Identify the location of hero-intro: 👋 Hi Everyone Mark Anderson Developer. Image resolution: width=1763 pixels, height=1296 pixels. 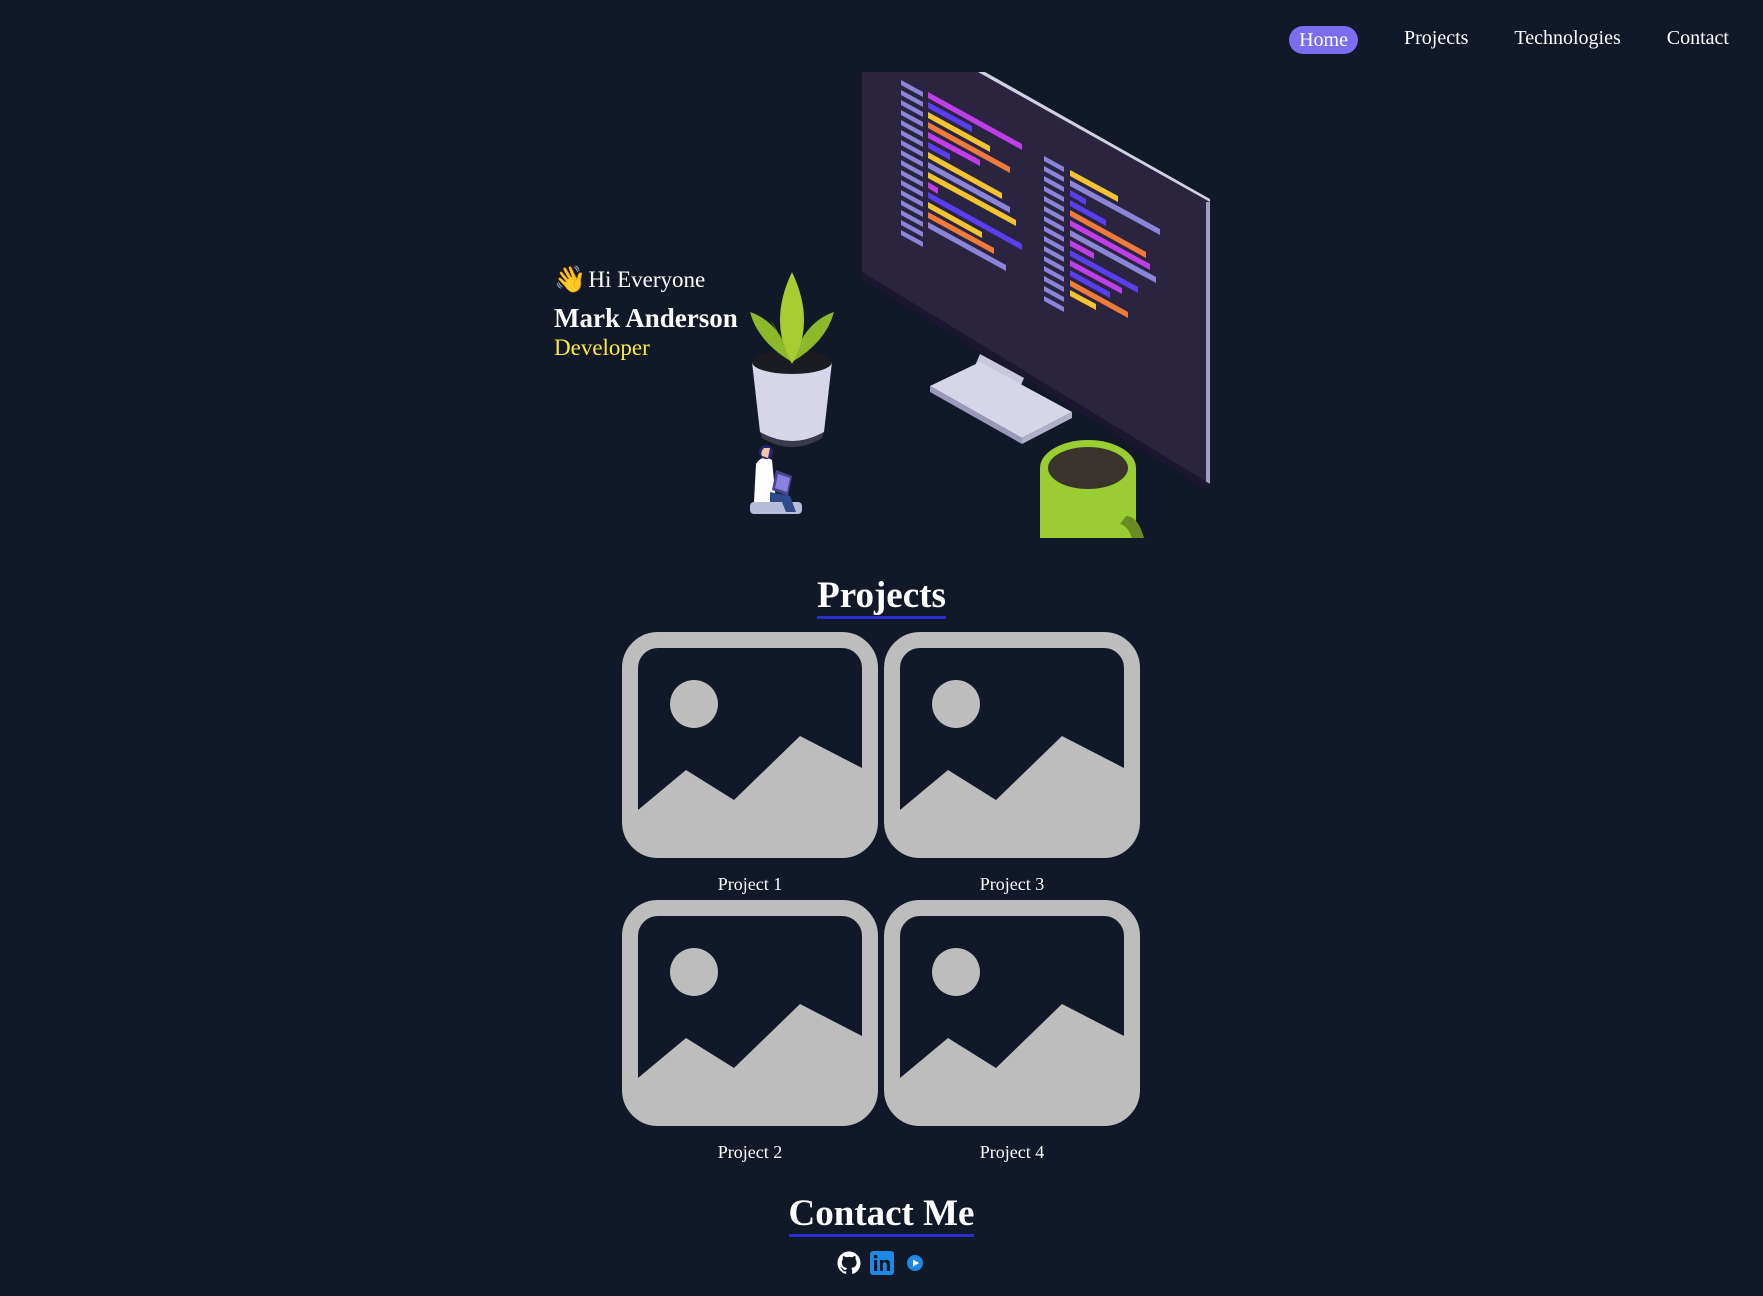
(646, 313).